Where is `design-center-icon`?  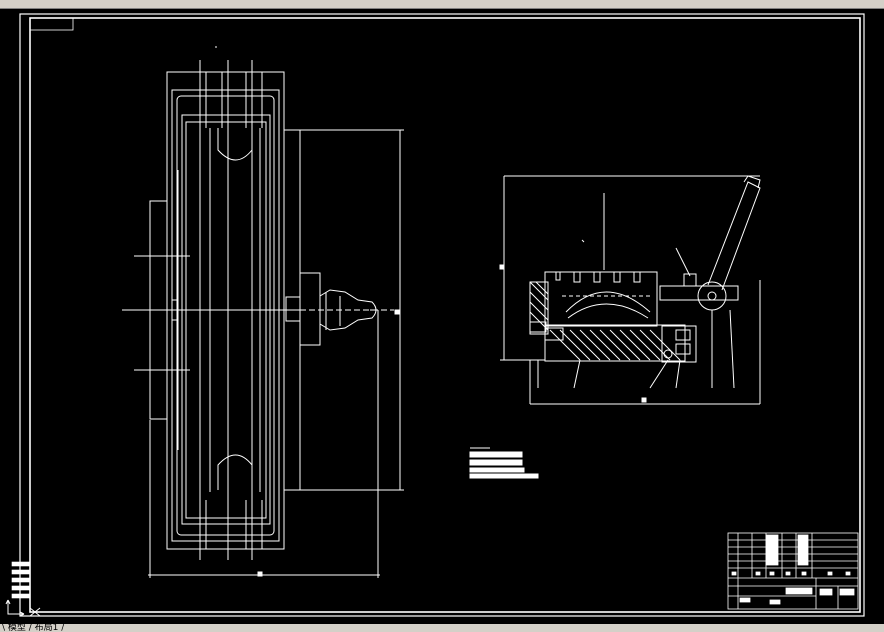
design-center-icon is located at coordinates (461, 3).